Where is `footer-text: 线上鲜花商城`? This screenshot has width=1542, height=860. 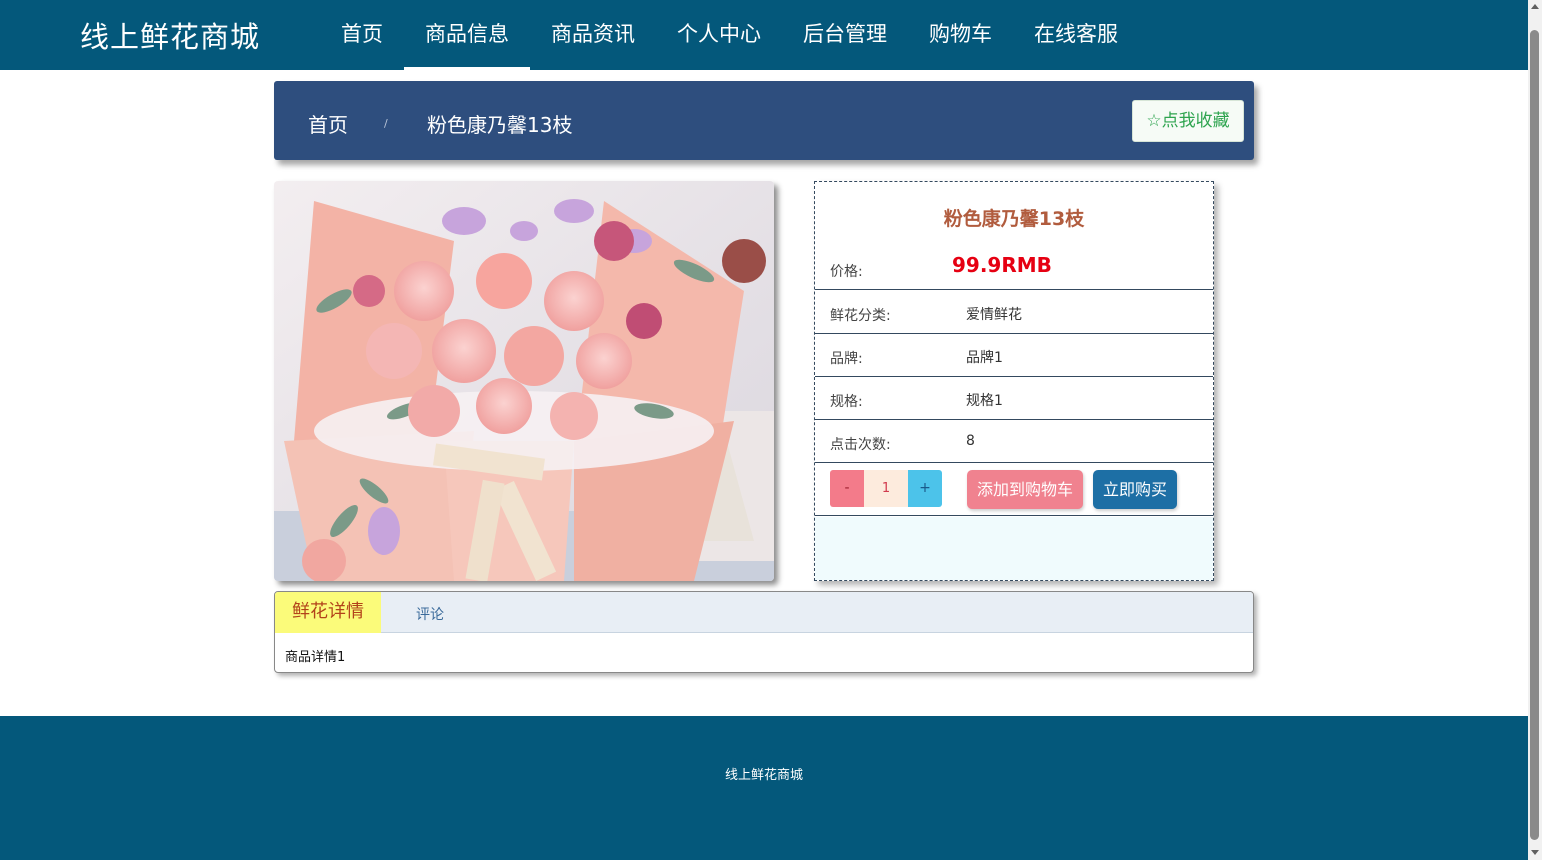
footer-text: 线上鲜花商城 is located at coordinates (763, 775).